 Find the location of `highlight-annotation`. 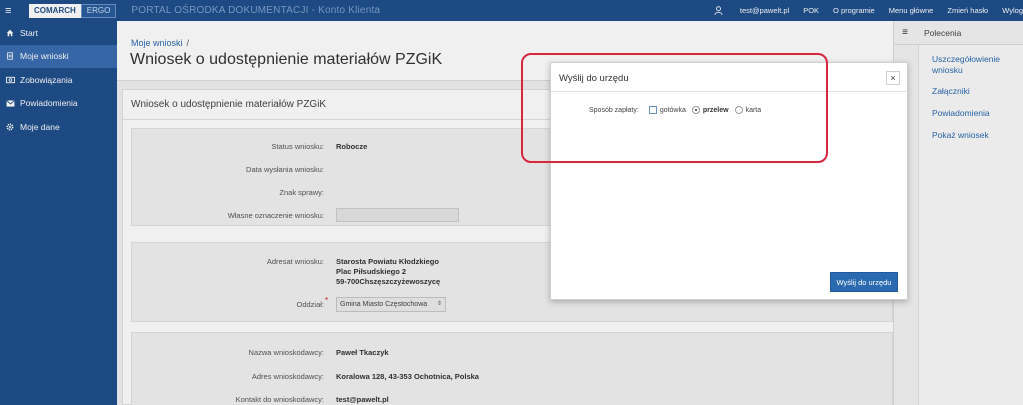

highlight-annotation is located at coordinates (674, 108).